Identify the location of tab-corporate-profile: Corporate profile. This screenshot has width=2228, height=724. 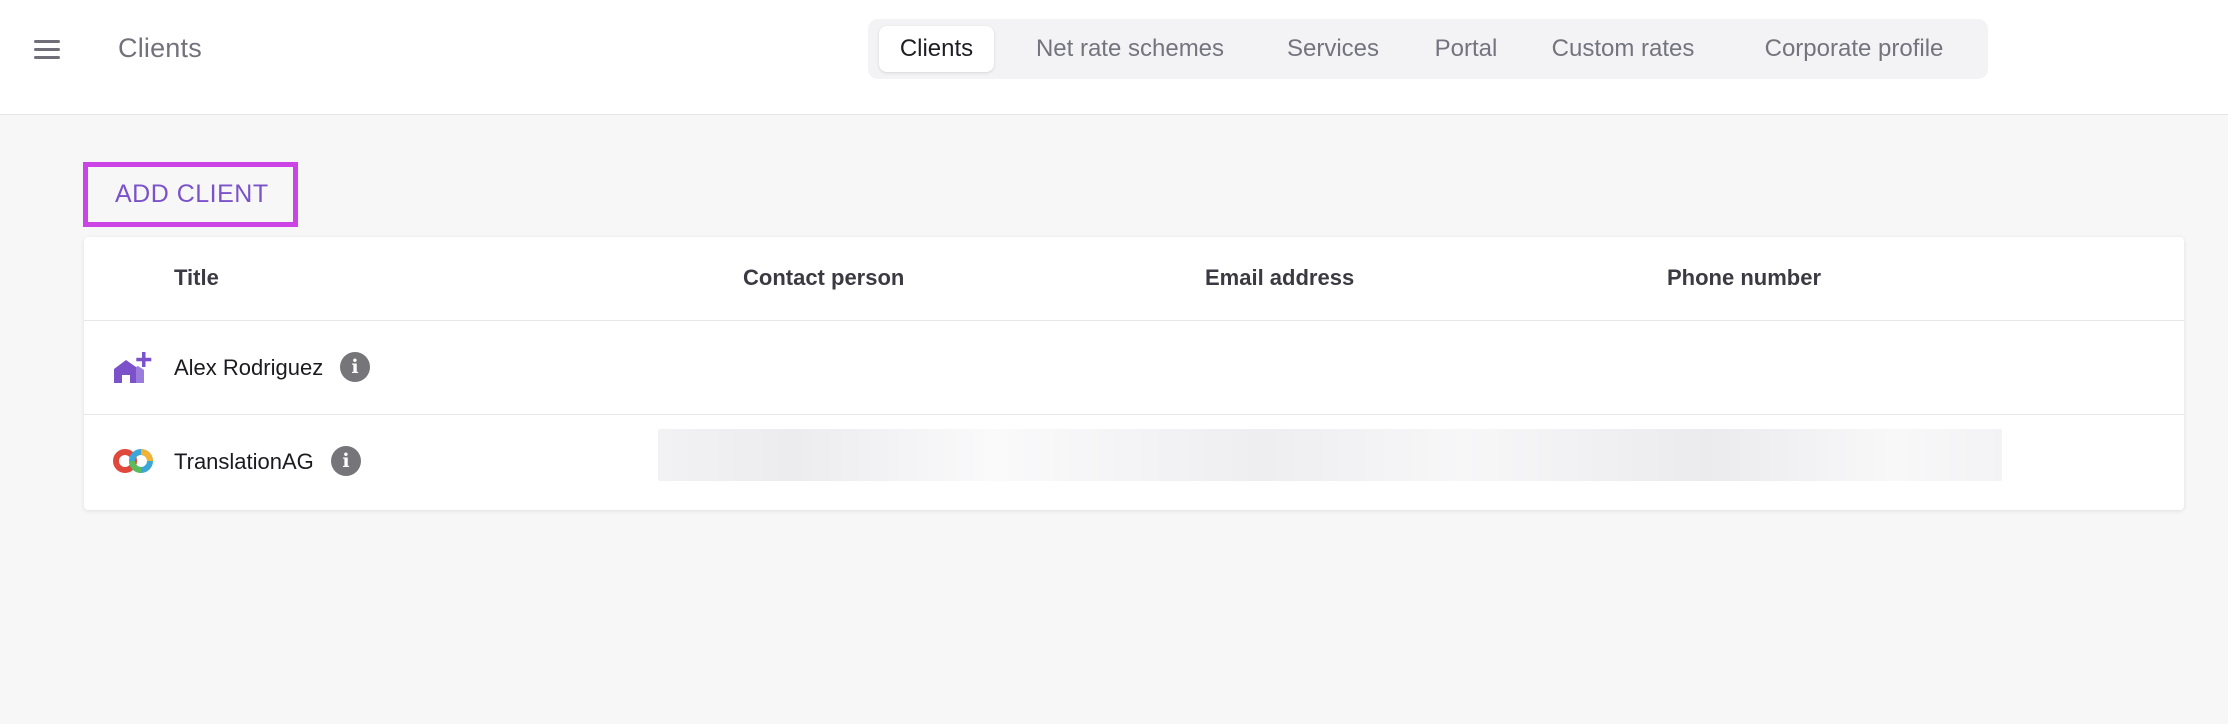
(1854, 49).